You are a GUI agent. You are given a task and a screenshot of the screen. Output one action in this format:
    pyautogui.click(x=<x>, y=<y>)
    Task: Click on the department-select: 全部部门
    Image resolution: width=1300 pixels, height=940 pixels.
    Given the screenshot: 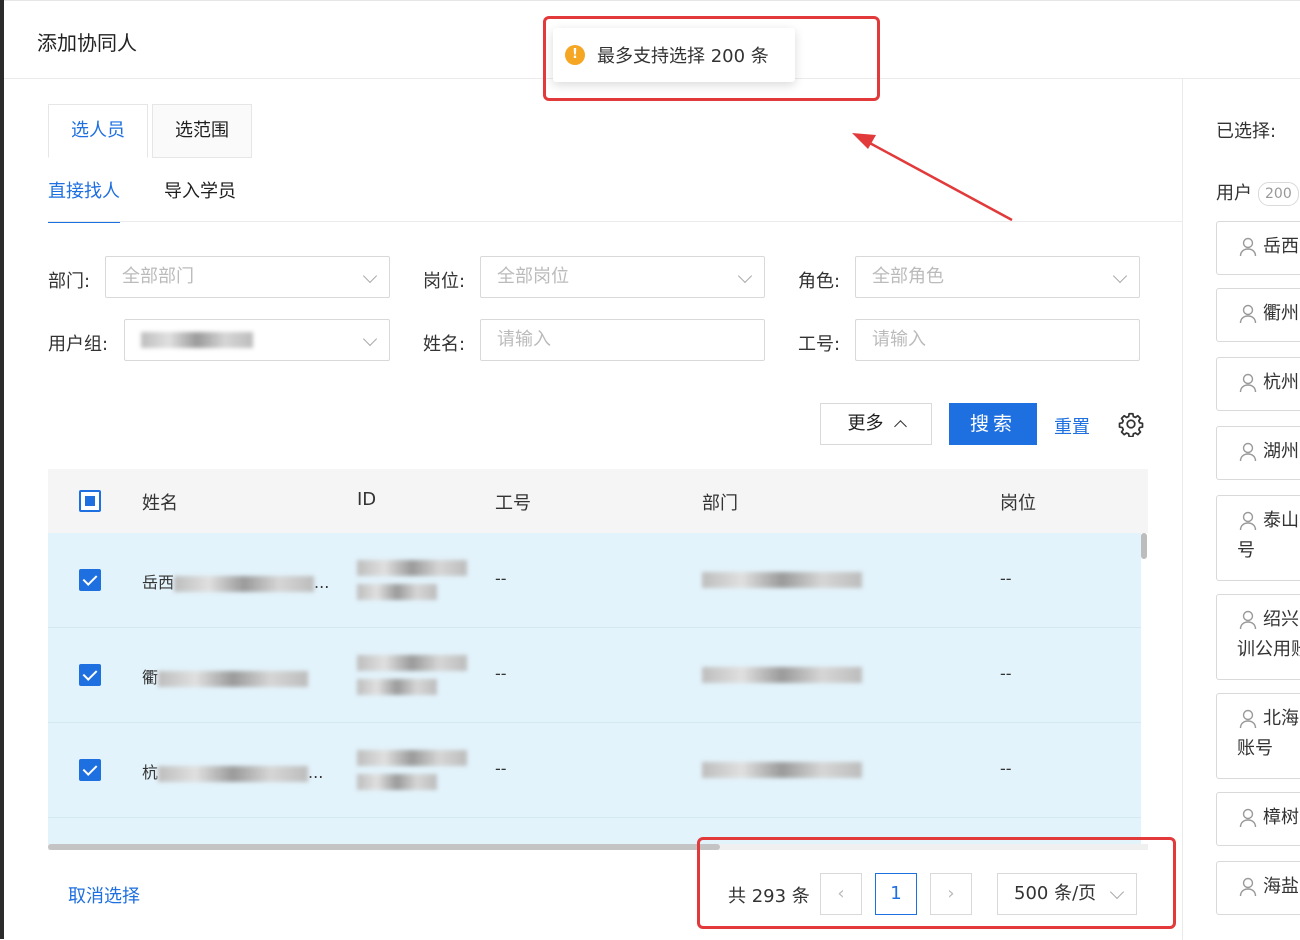 What is the action you would take?
    pyautogui.click(x=247, y=277)
    